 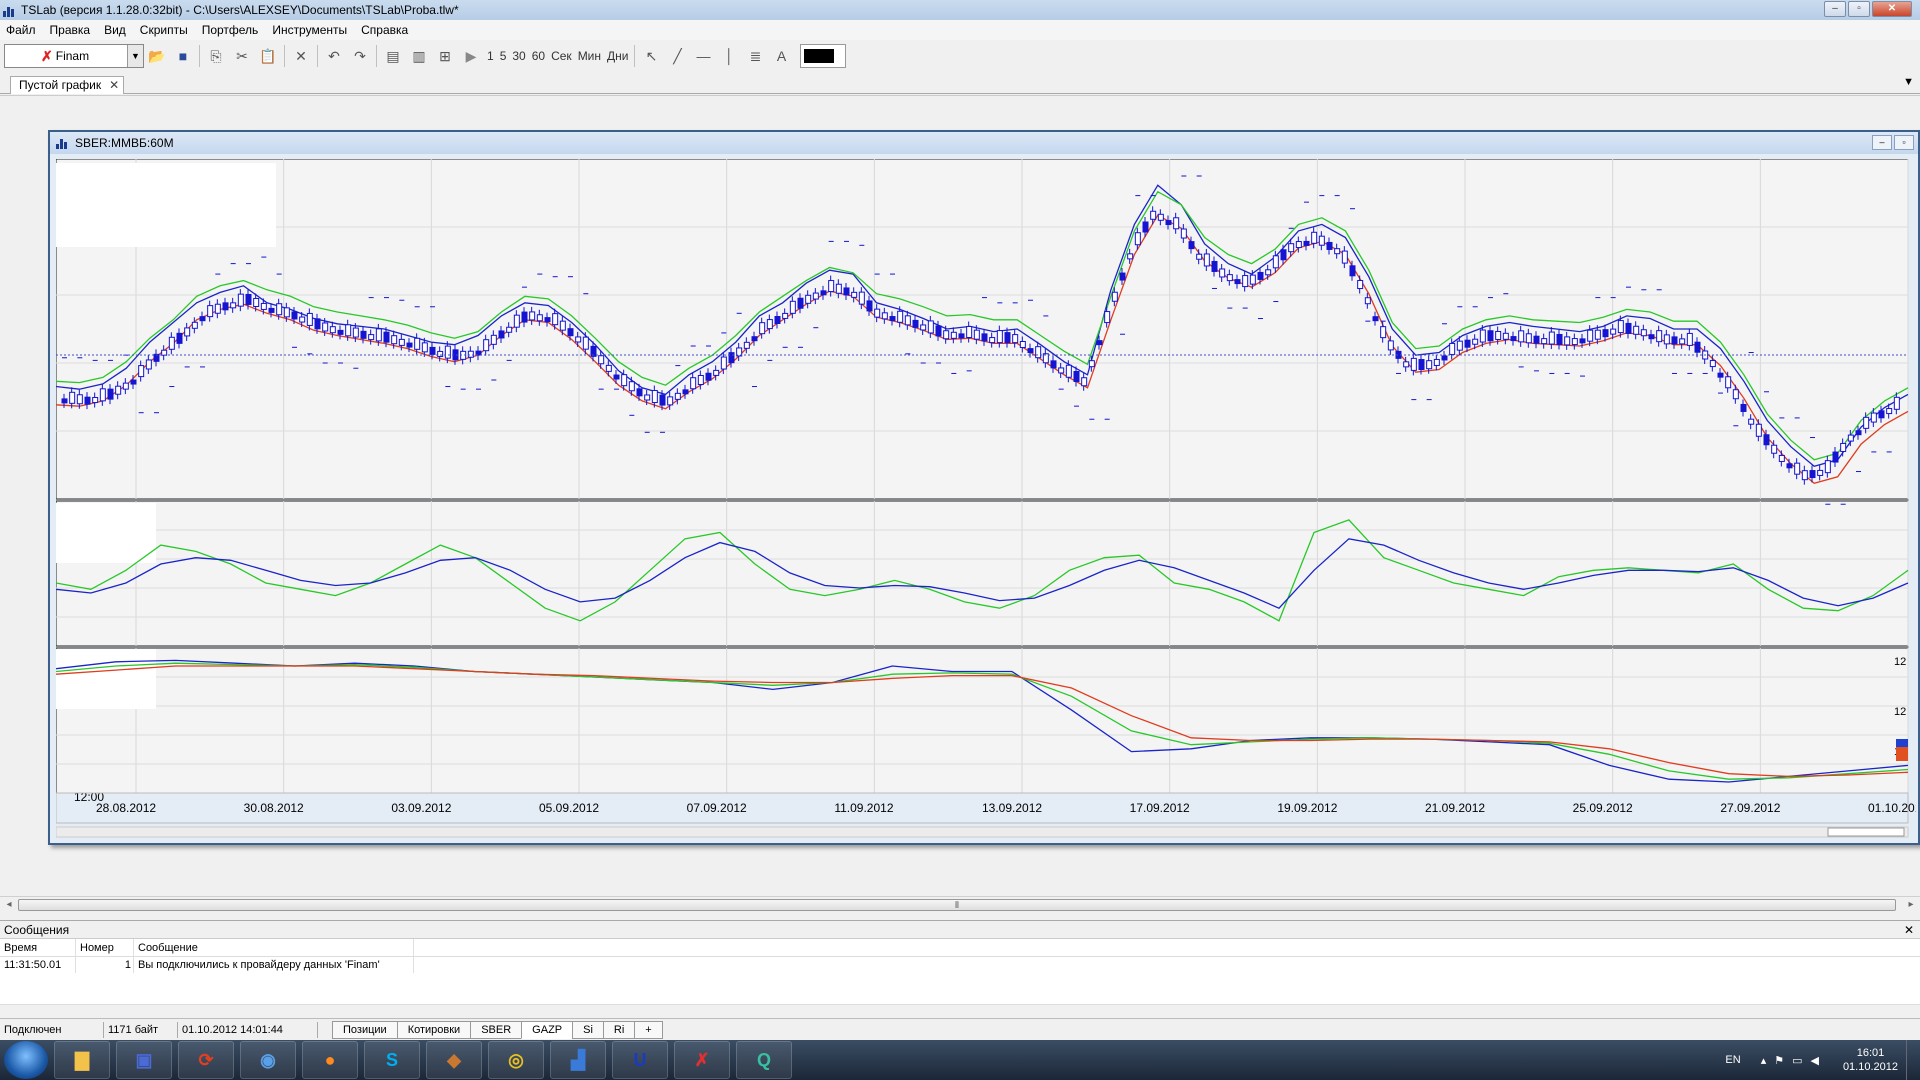 I want to click on play-icon: ▶, so click(x=471, y=56).